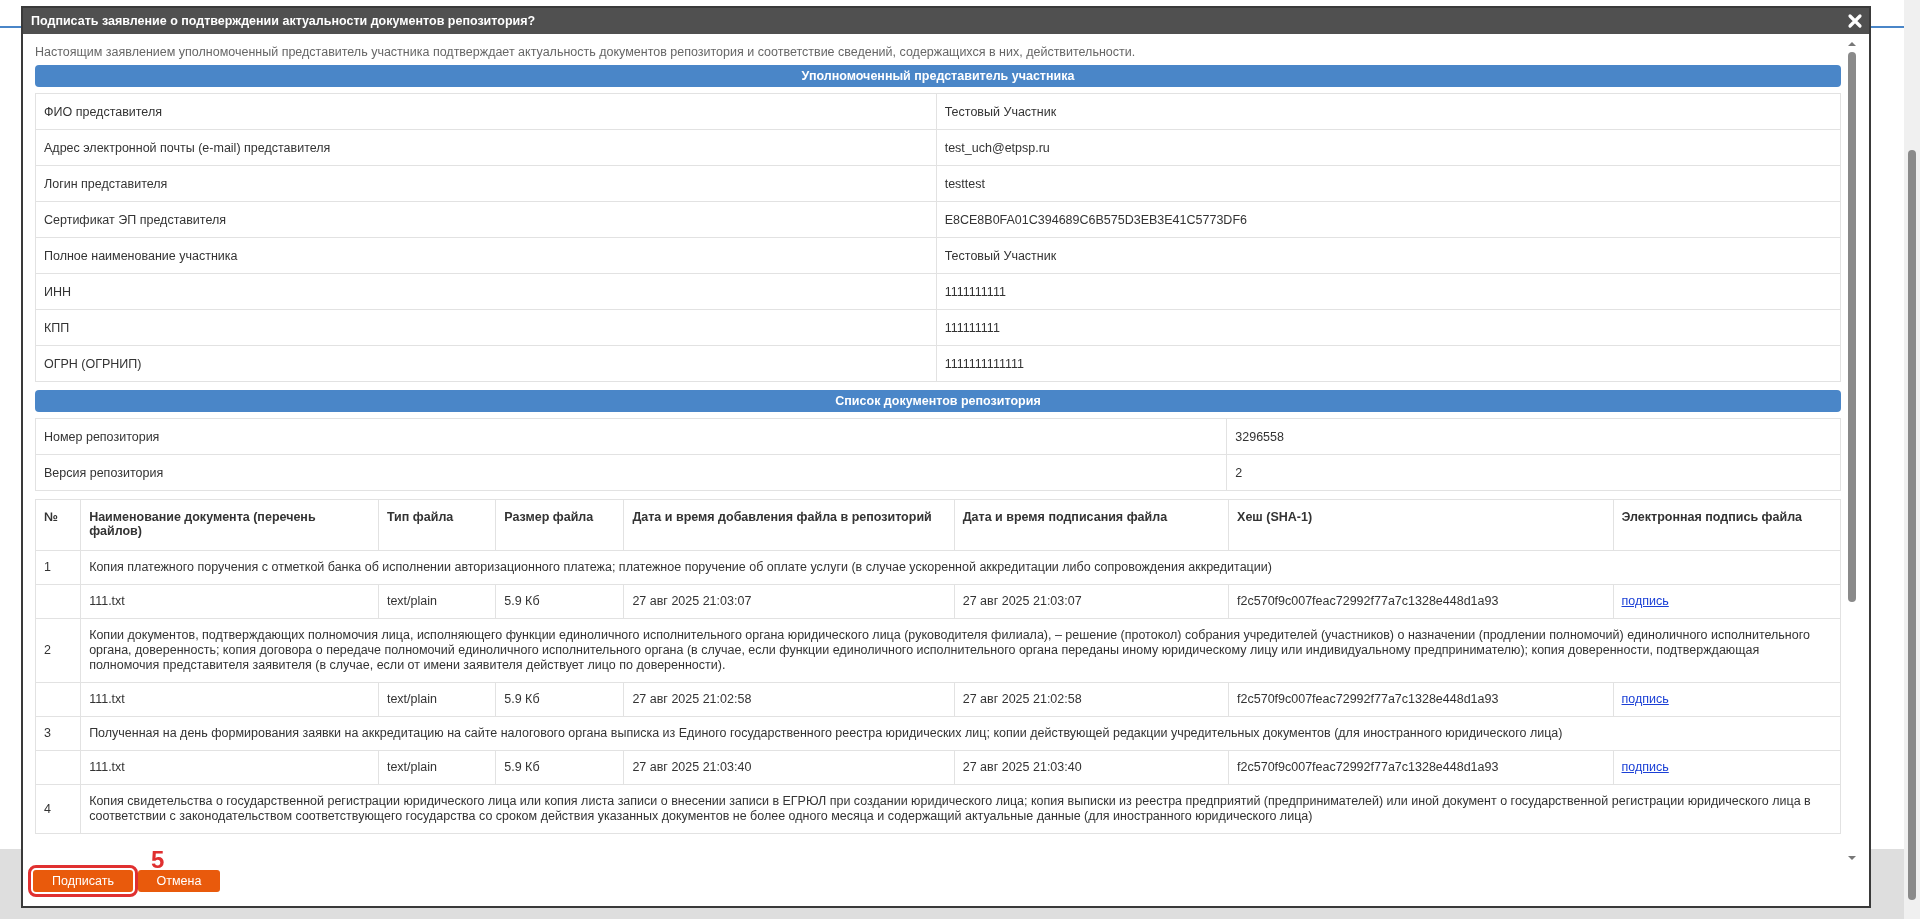 The height and width of the screenshot is (919, 1920). Describe the element at coordinates (1727, 525) in the screenshot. I see `column-header: Электронная подпись файла` at that location.